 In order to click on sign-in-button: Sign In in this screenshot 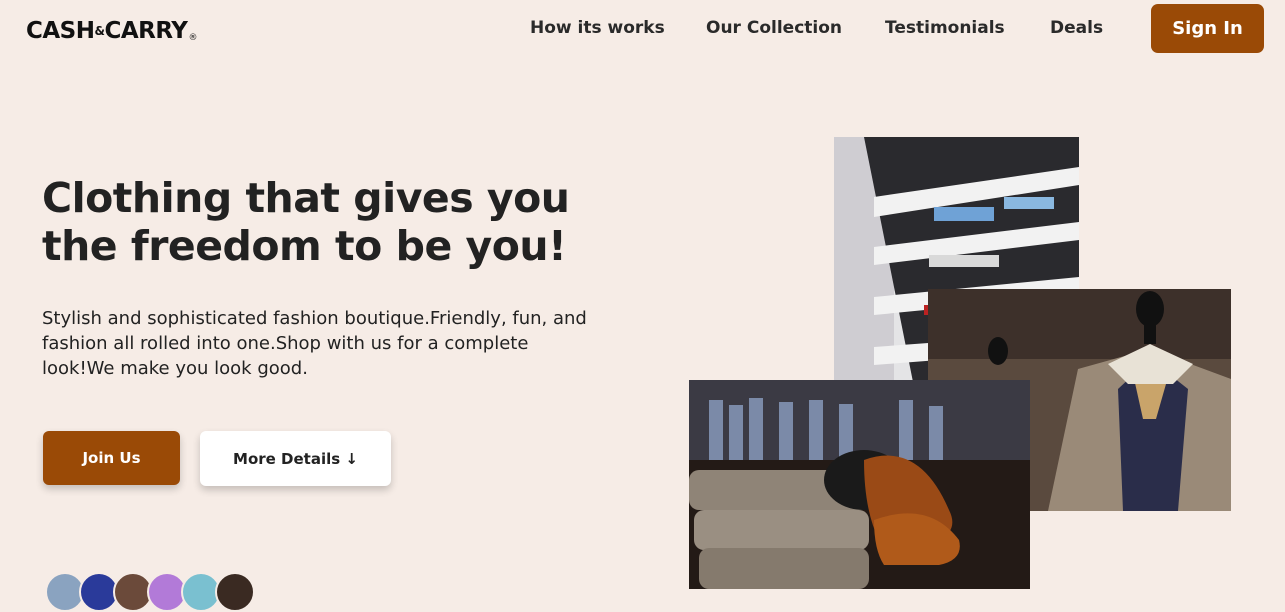, I will do `click(1207, 28)`.